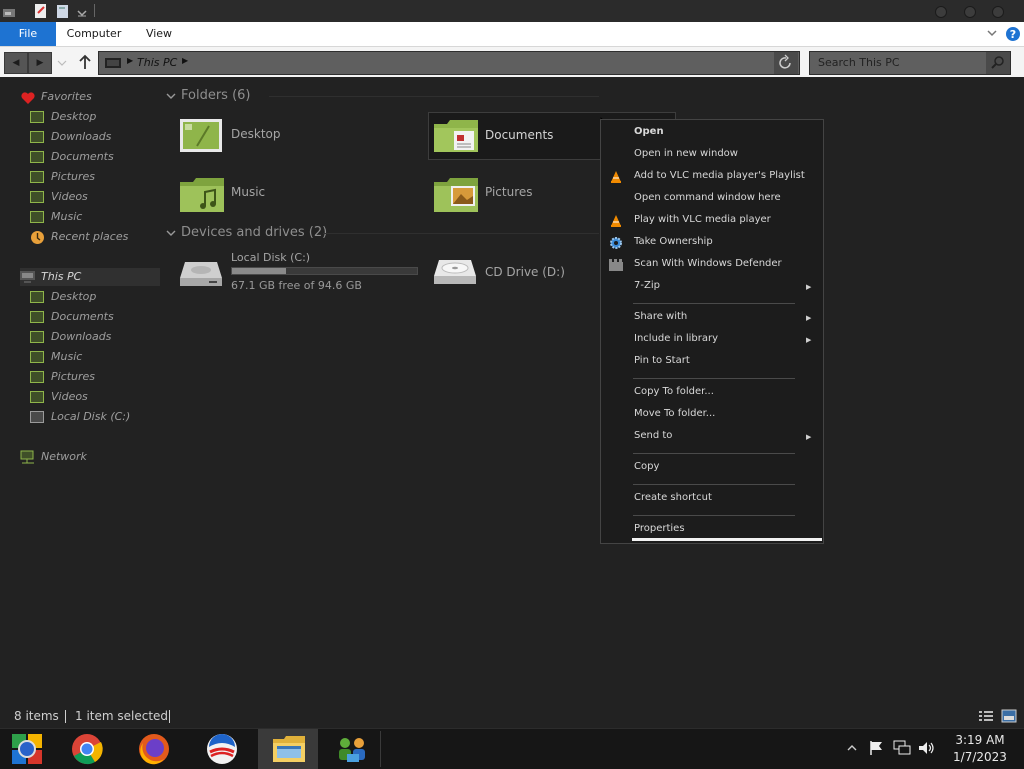  Describe the element at coordinates (40, 63) in the screenshot. I see `forward-button: ▶` at that location.